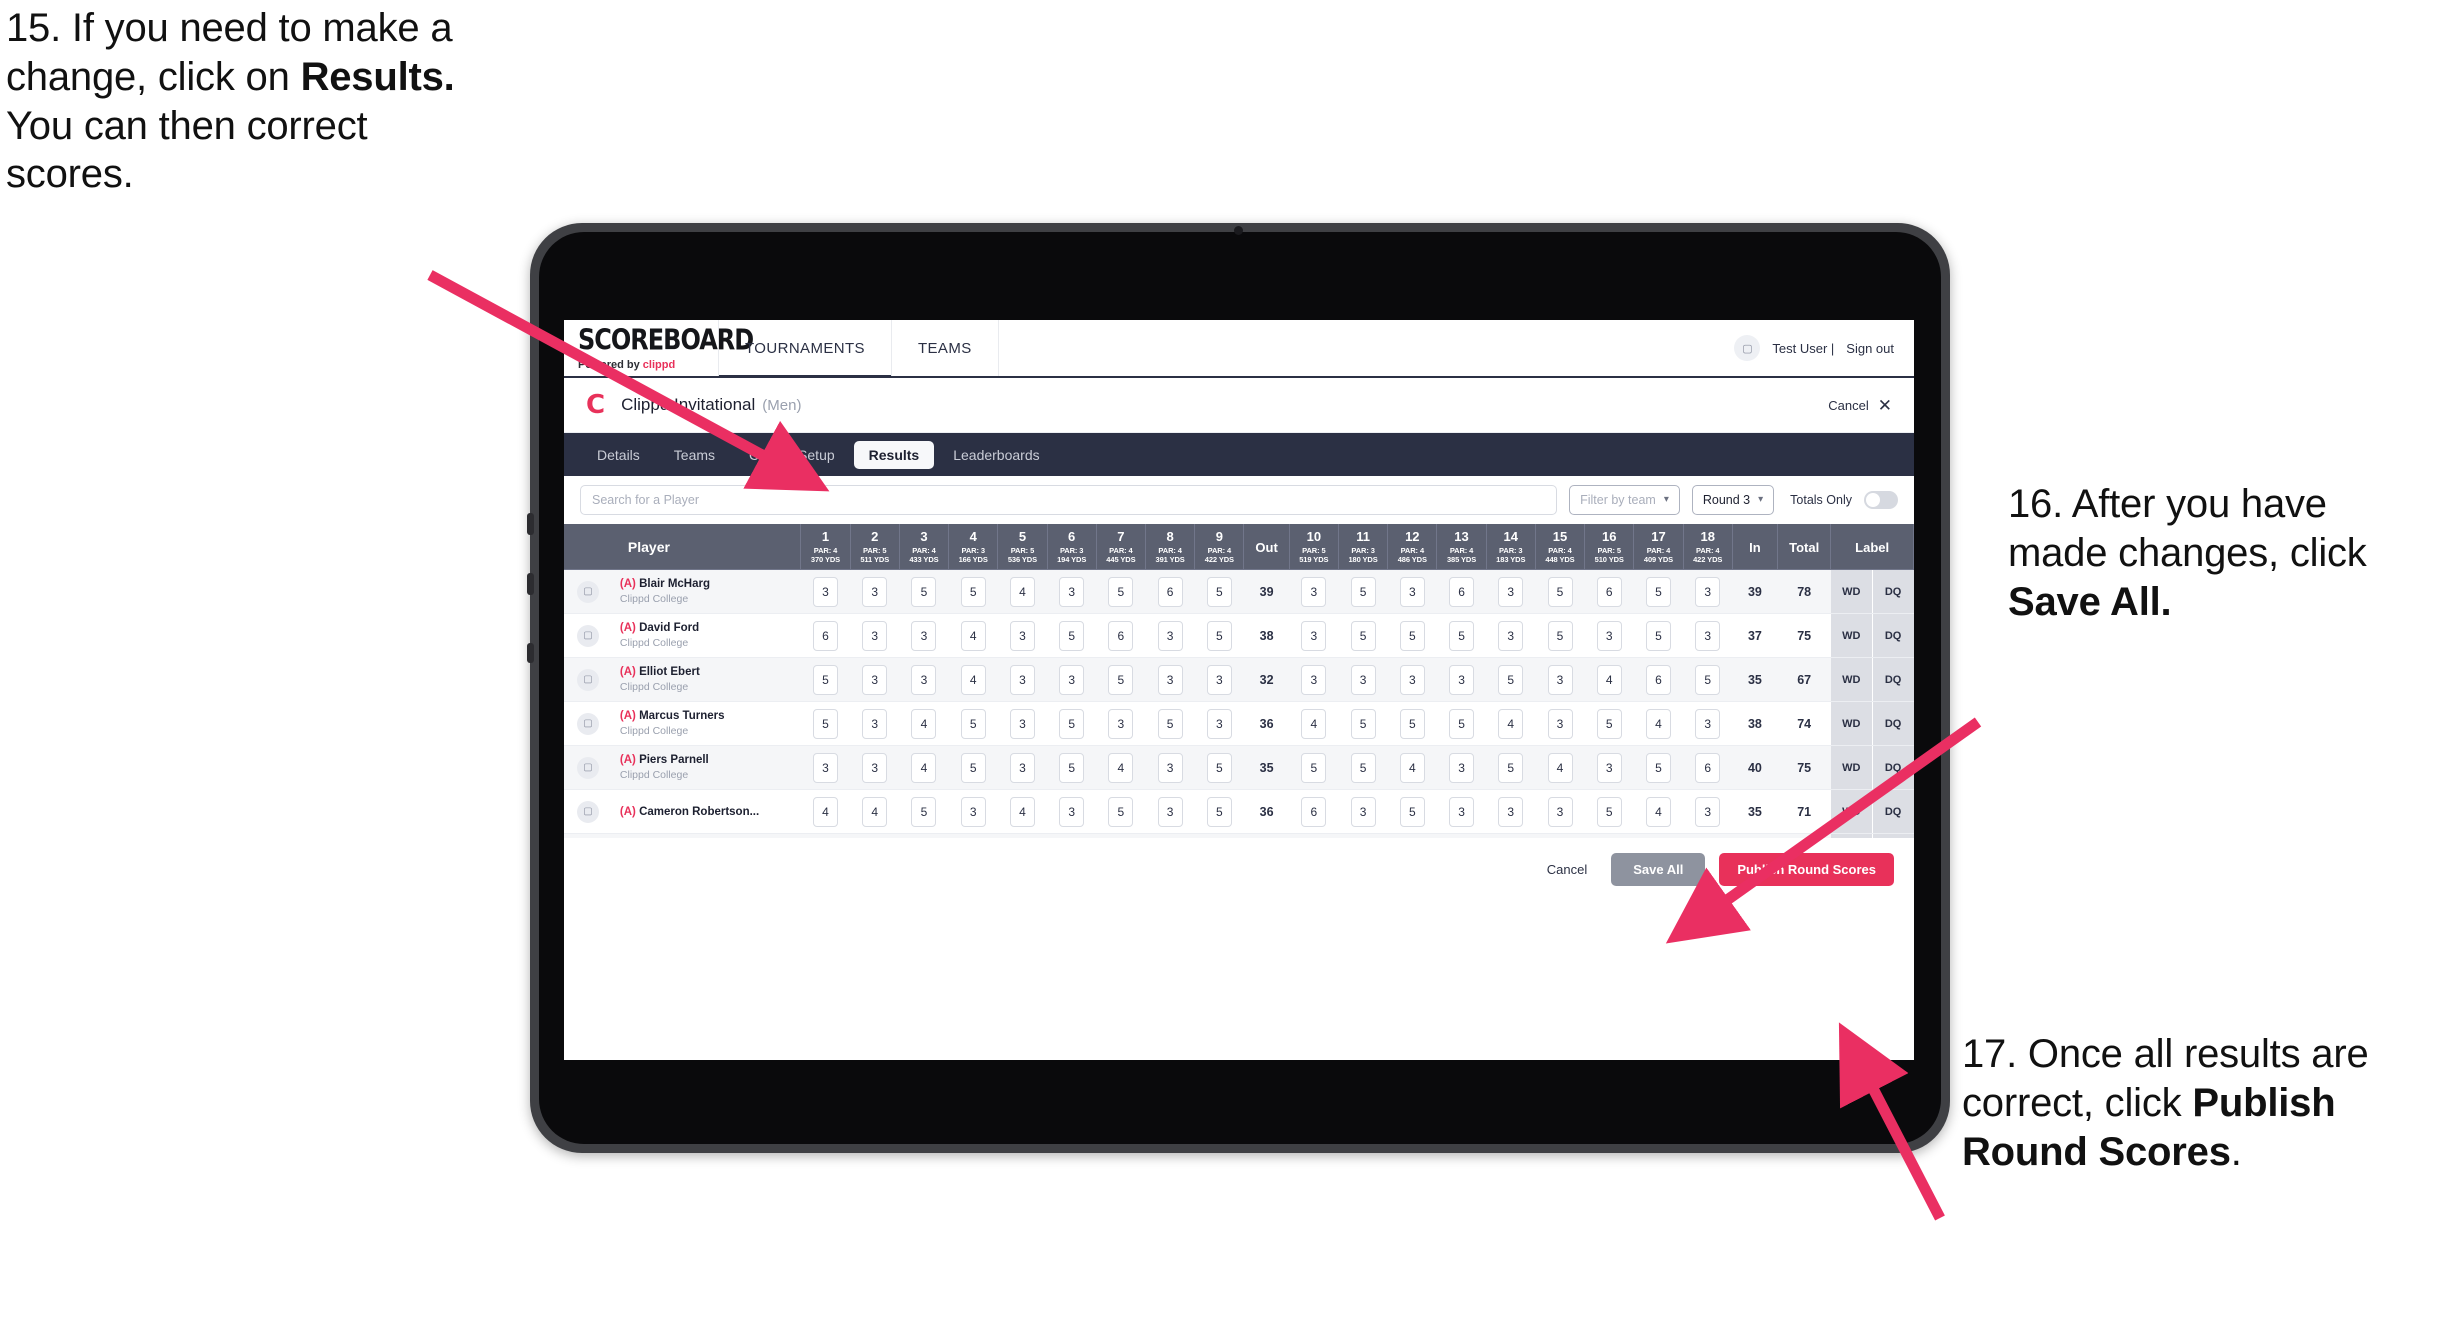 The width and height of the screenshot is (2464, 1326). I want to click on score-input-hole-2: 4, so click(875, 811).